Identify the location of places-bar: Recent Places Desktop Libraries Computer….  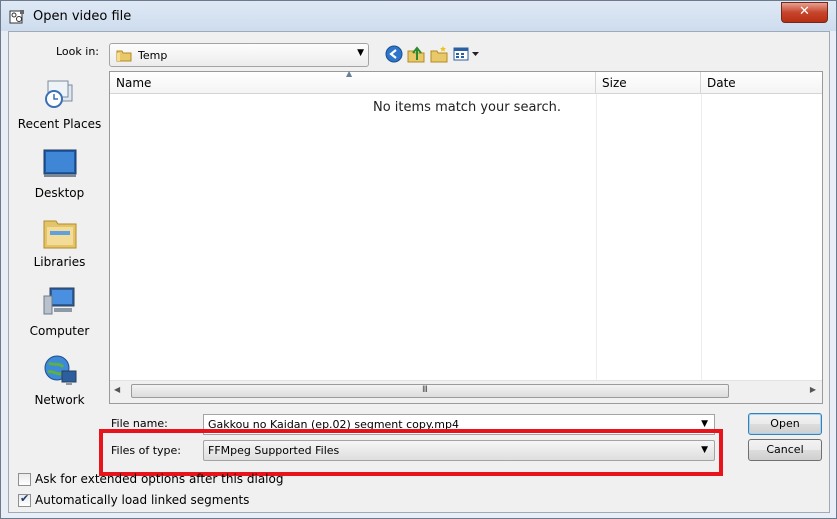
(59, 241).